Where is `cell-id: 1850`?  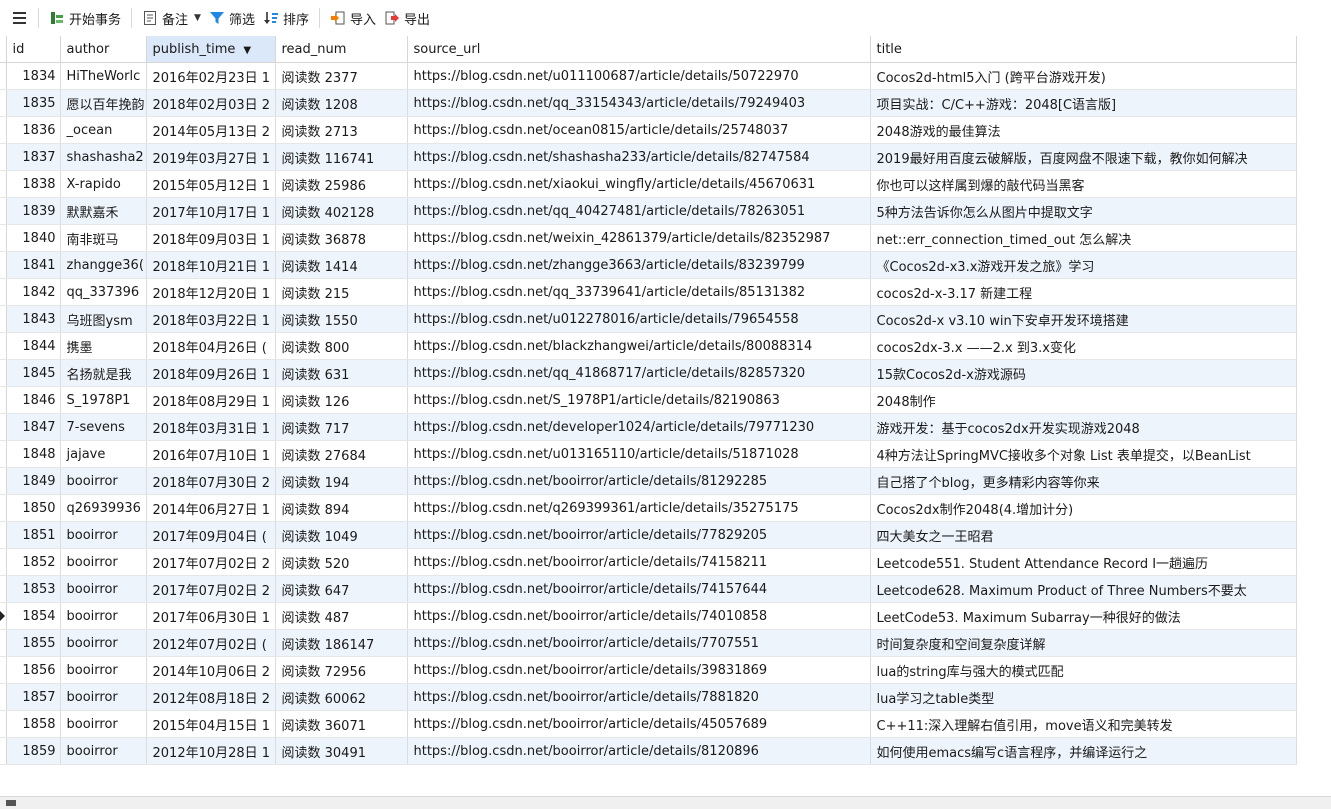 cell-id: 1850 is located at coordinates (33, 508).